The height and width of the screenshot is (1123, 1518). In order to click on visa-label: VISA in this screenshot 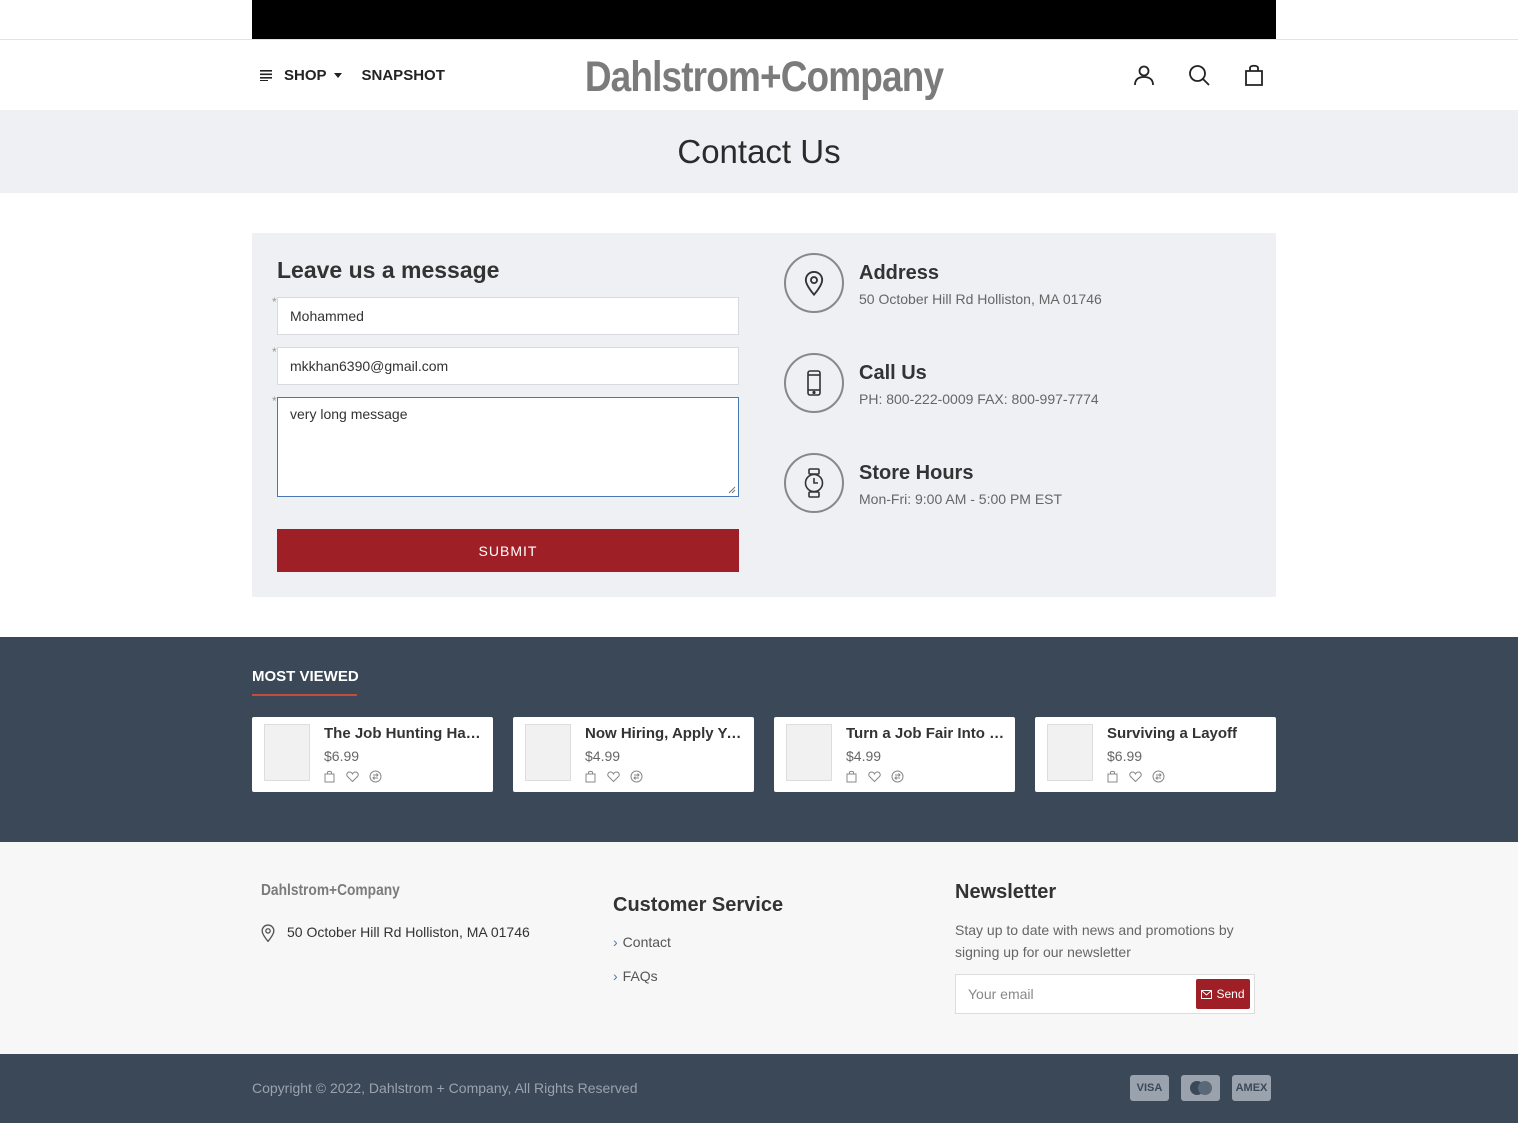, I will do `click(1149, 1088)`.